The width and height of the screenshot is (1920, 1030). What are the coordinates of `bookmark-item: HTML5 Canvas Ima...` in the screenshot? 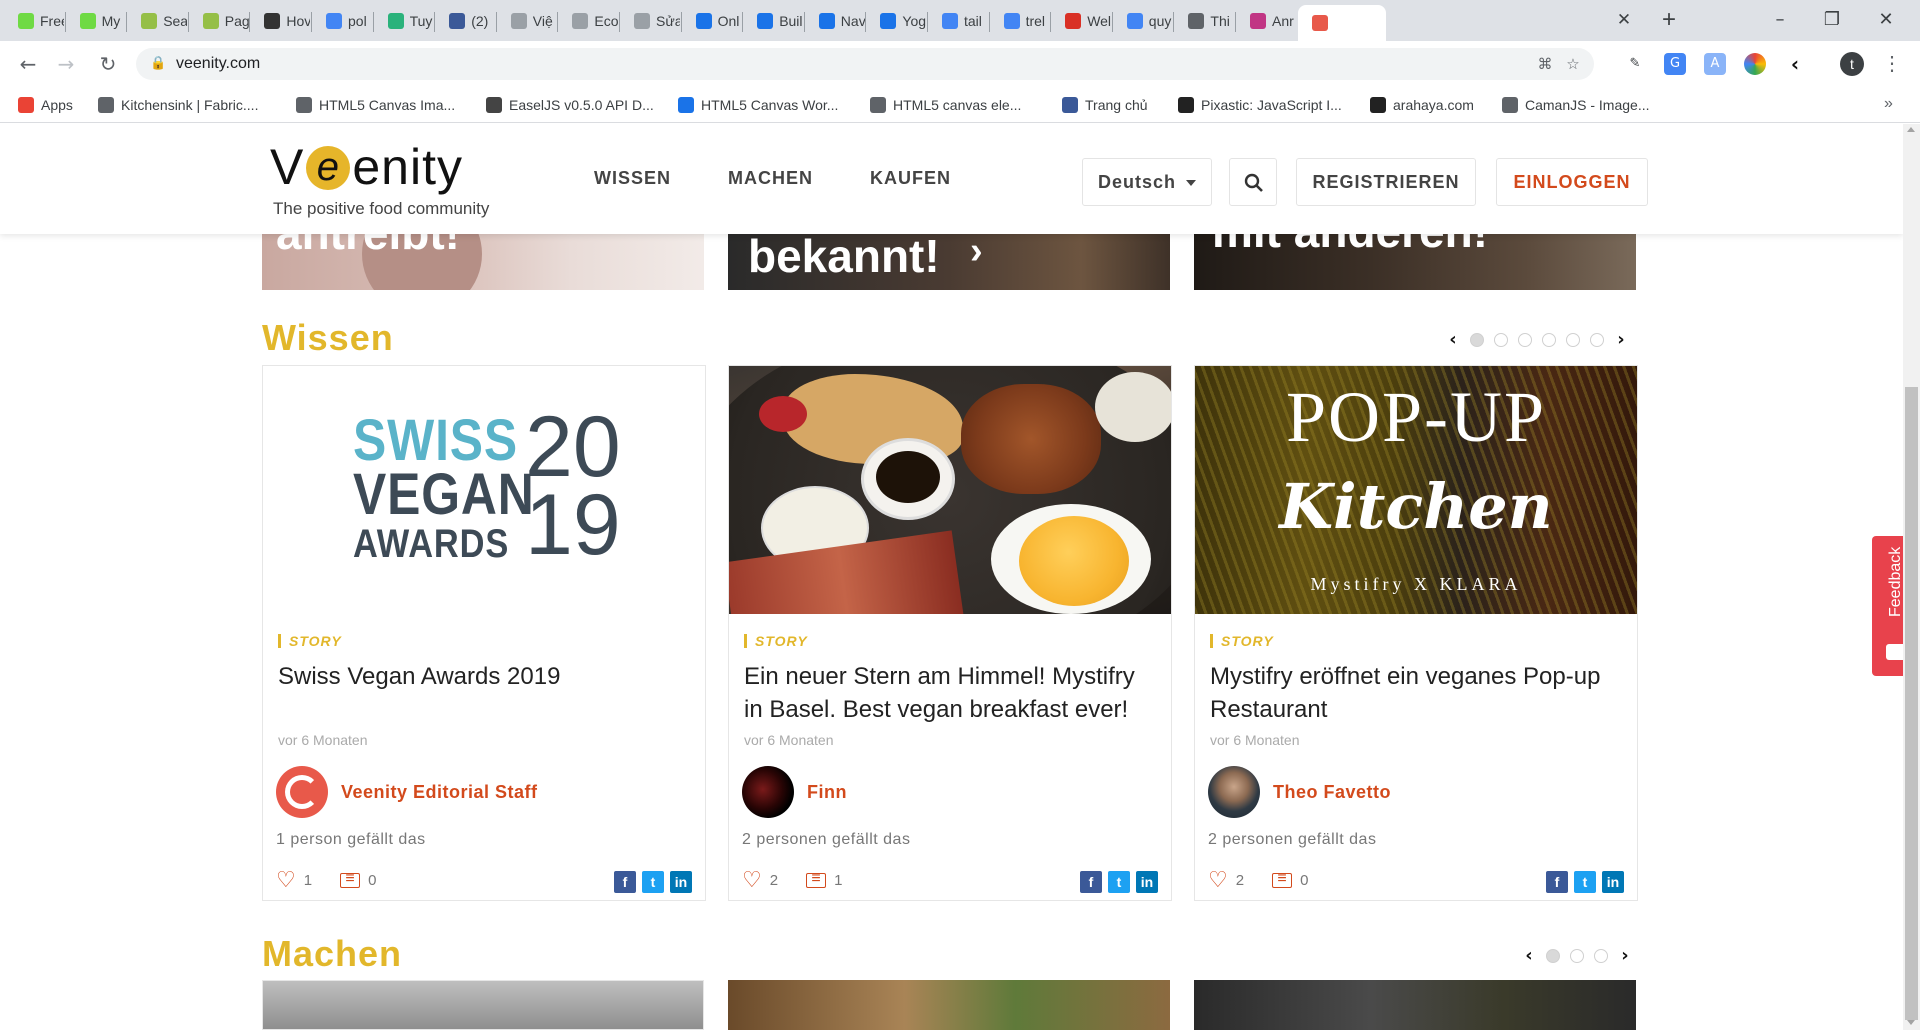 It's located at (375, 105).